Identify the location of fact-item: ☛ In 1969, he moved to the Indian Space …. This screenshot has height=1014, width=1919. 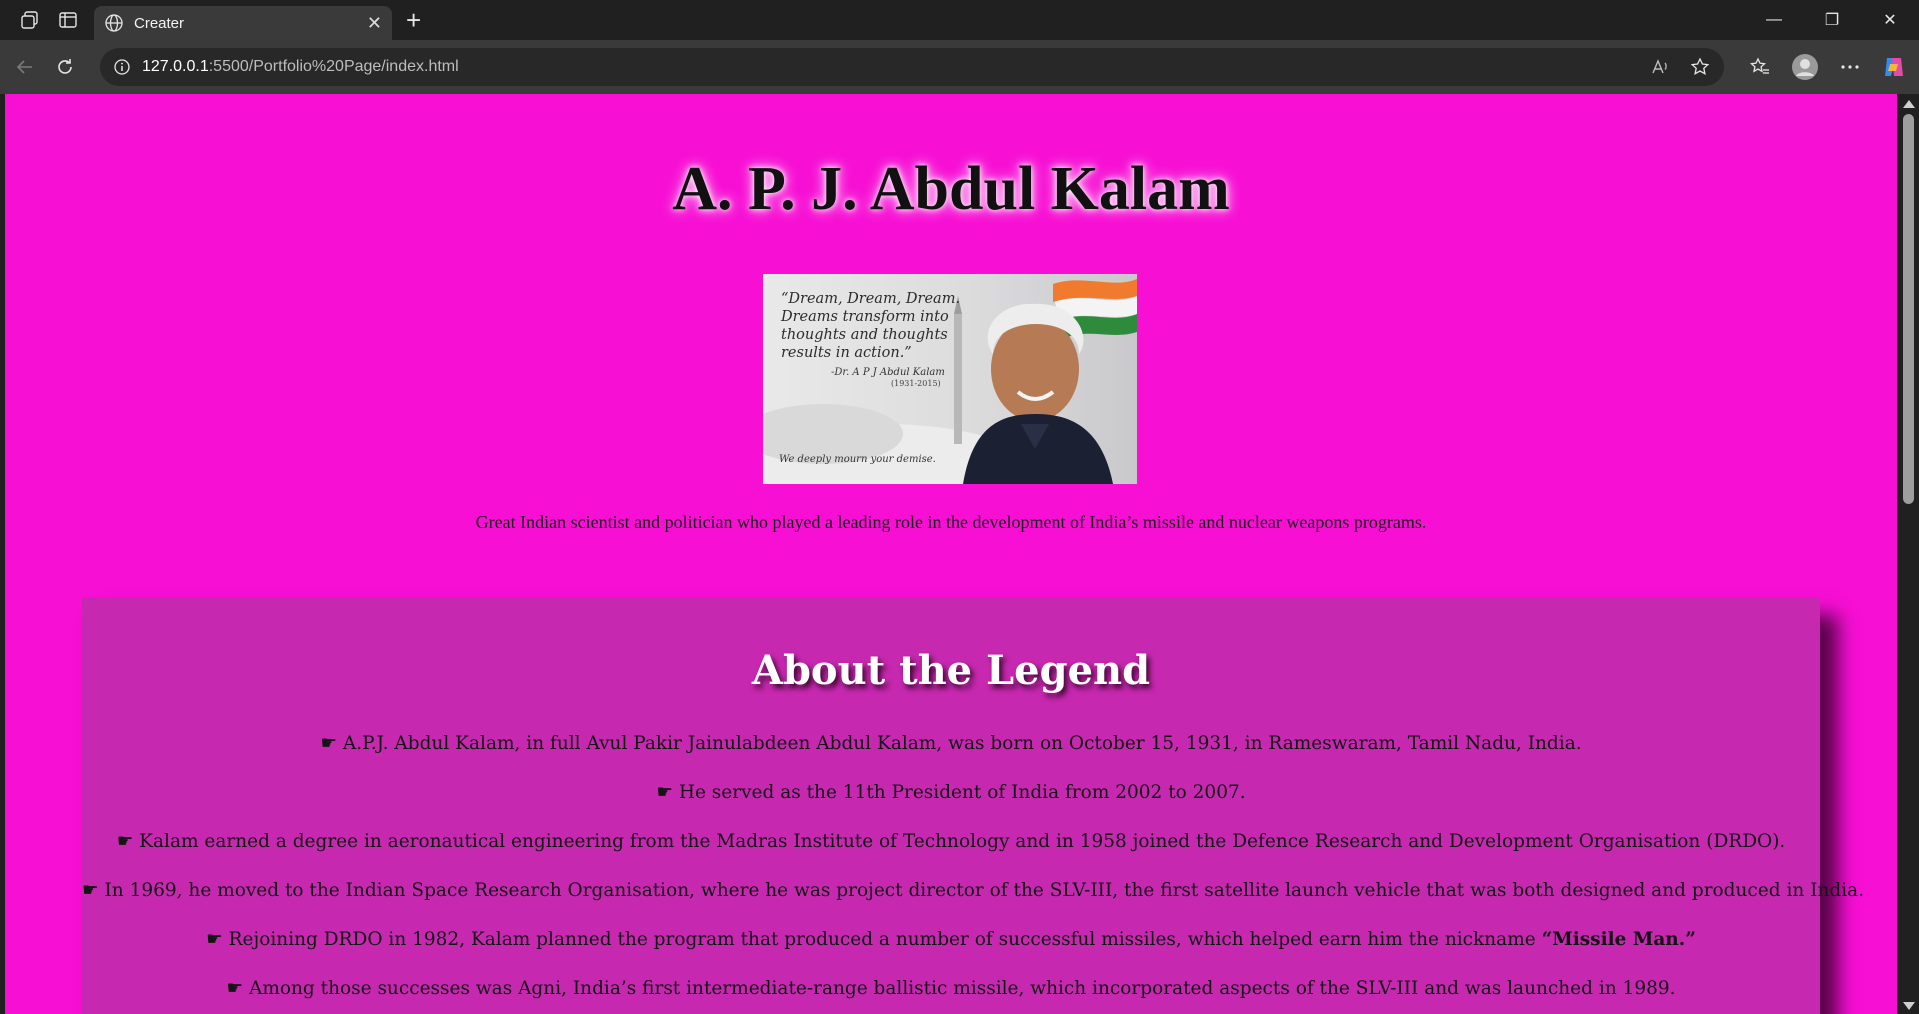
(973, 890).